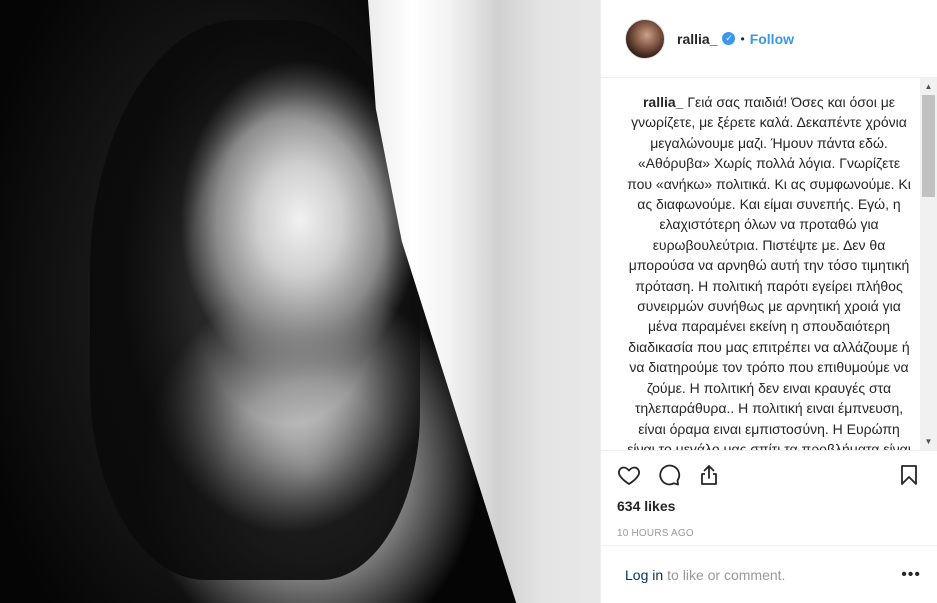 The image size is (937, 603). Describe the element at coordinates (709, 475) in the screenshot. I see `share-icon` at that location.